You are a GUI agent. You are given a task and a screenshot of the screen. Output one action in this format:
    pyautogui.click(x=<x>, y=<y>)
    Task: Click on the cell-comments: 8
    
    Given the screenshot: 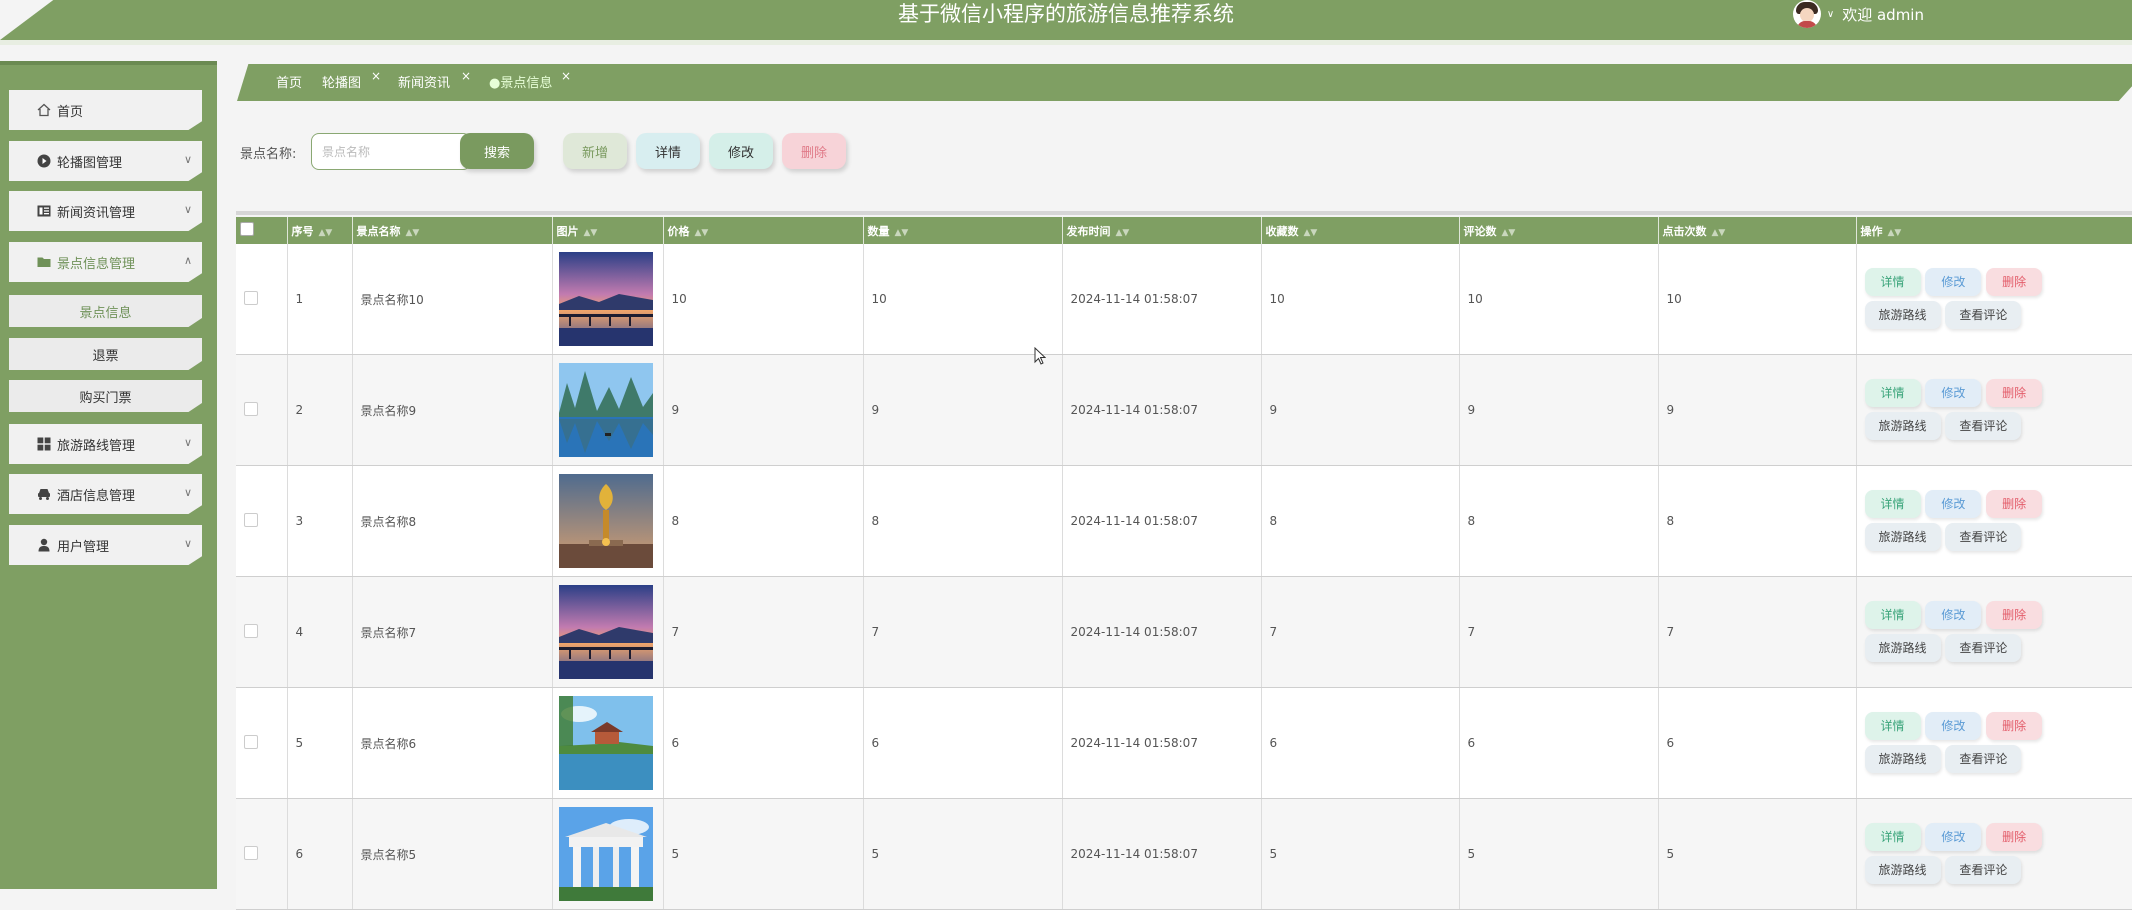 What is the action you would take?
    pyautogui.click(x=1559, y=521)
    